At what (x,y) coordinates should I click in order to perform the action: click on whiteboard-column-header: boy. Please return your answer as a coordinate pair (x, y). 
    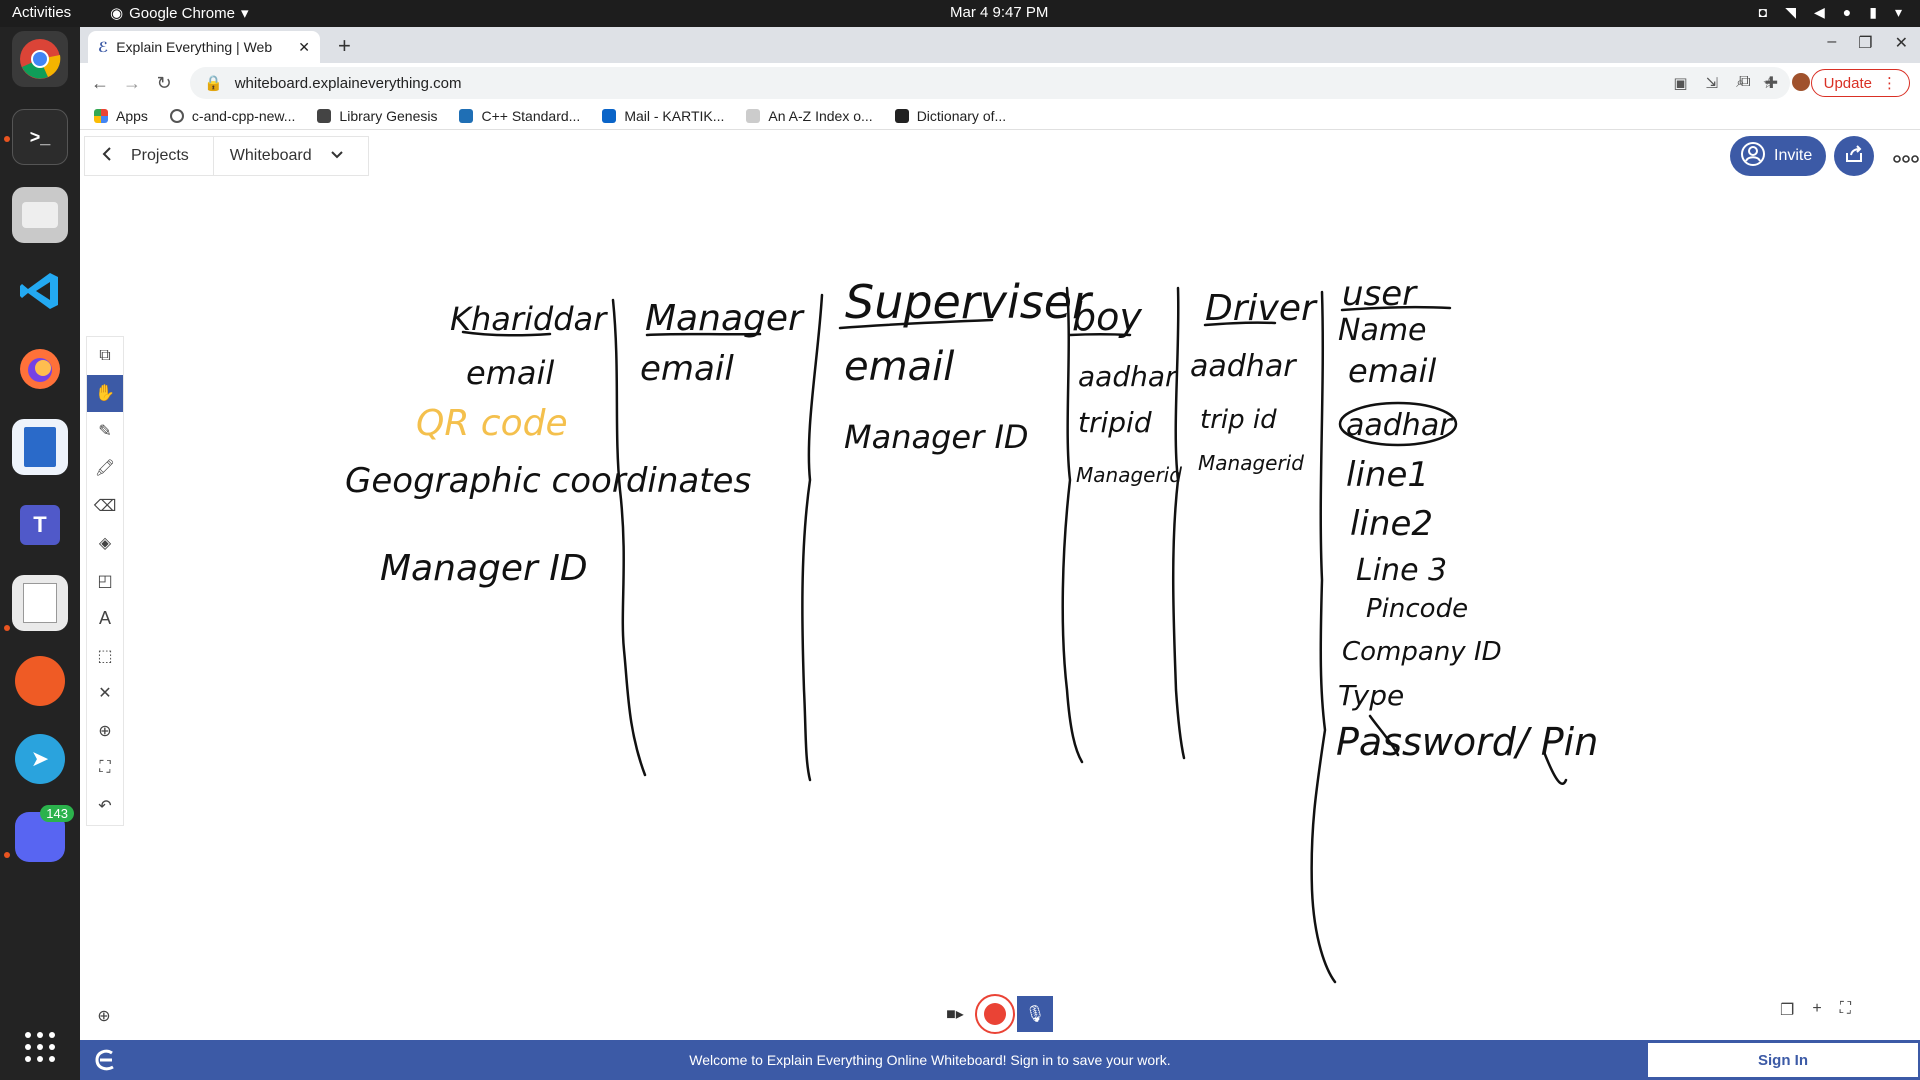
    Looking at the image, I should click on (1107, 317).